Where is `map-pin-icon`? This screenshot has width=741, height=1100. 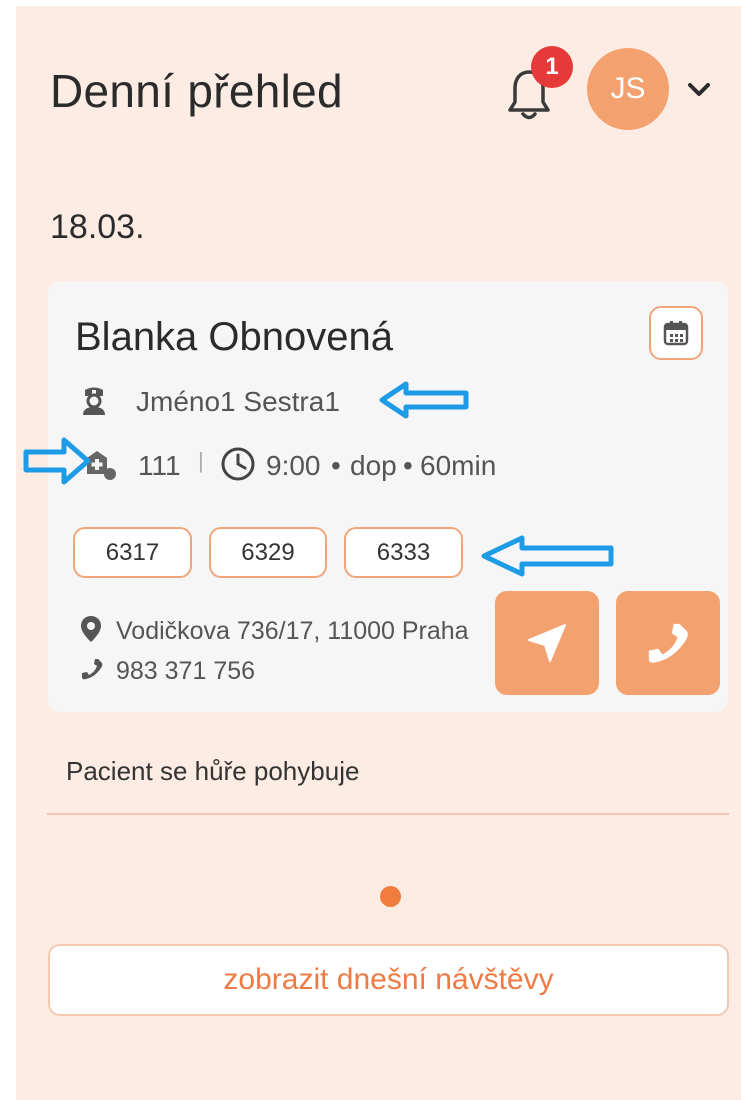 map-pin-icon is located at coordinates (91, 629).